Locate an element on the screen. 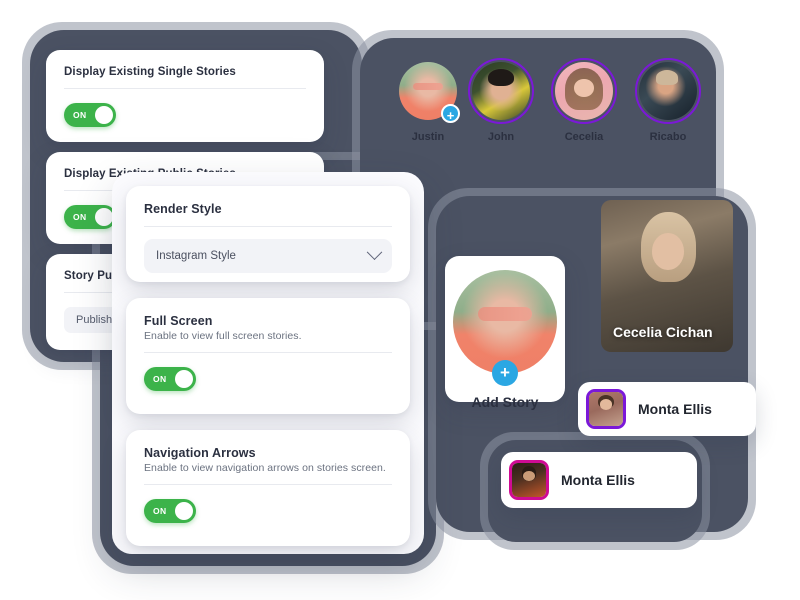 The image size is (800, 600). card-title: Full Screen is located at coordinates (178, 321).